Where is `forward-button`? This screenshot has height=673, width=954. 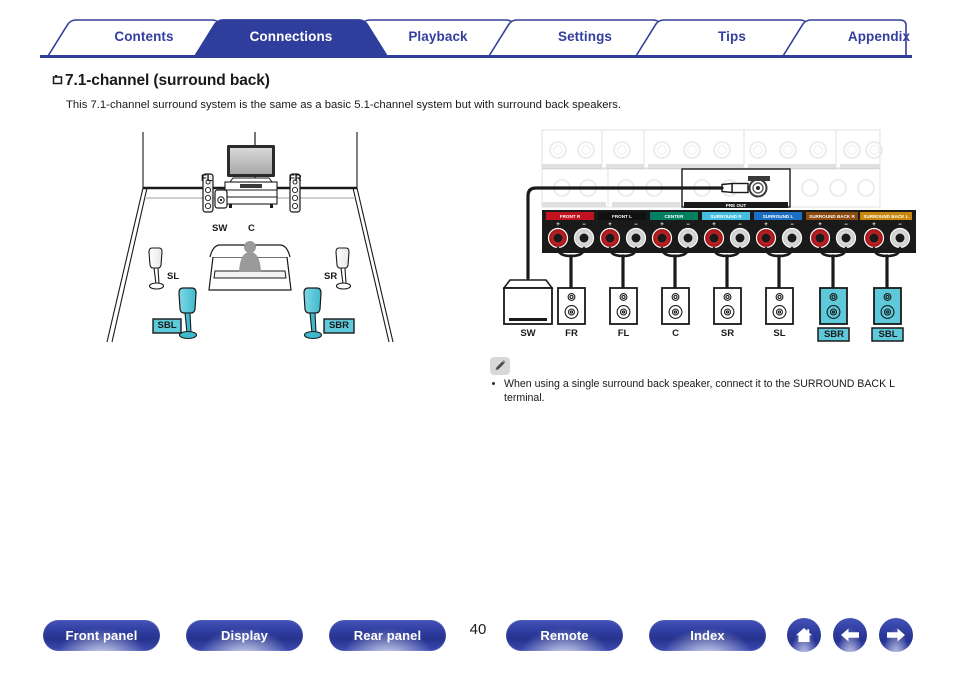
forward-button is located at coordinates (896, 635).